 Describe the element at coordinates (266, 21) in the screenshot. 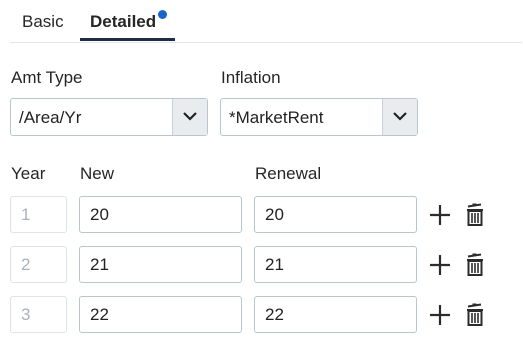

I see `tab-bar: Basic Detailed` at that location.